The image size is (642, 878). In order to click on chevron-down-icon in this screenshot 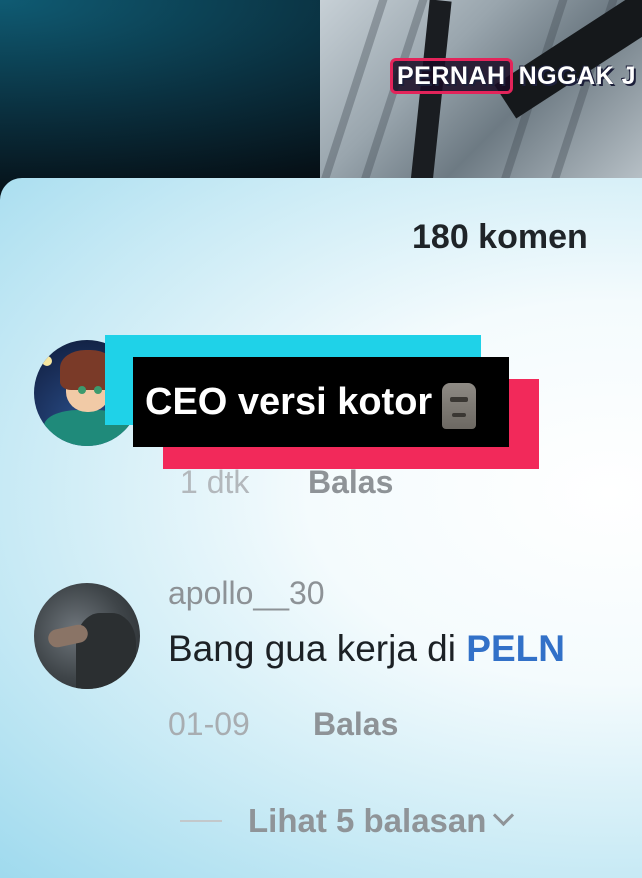, I will do `click(504, 815)`.